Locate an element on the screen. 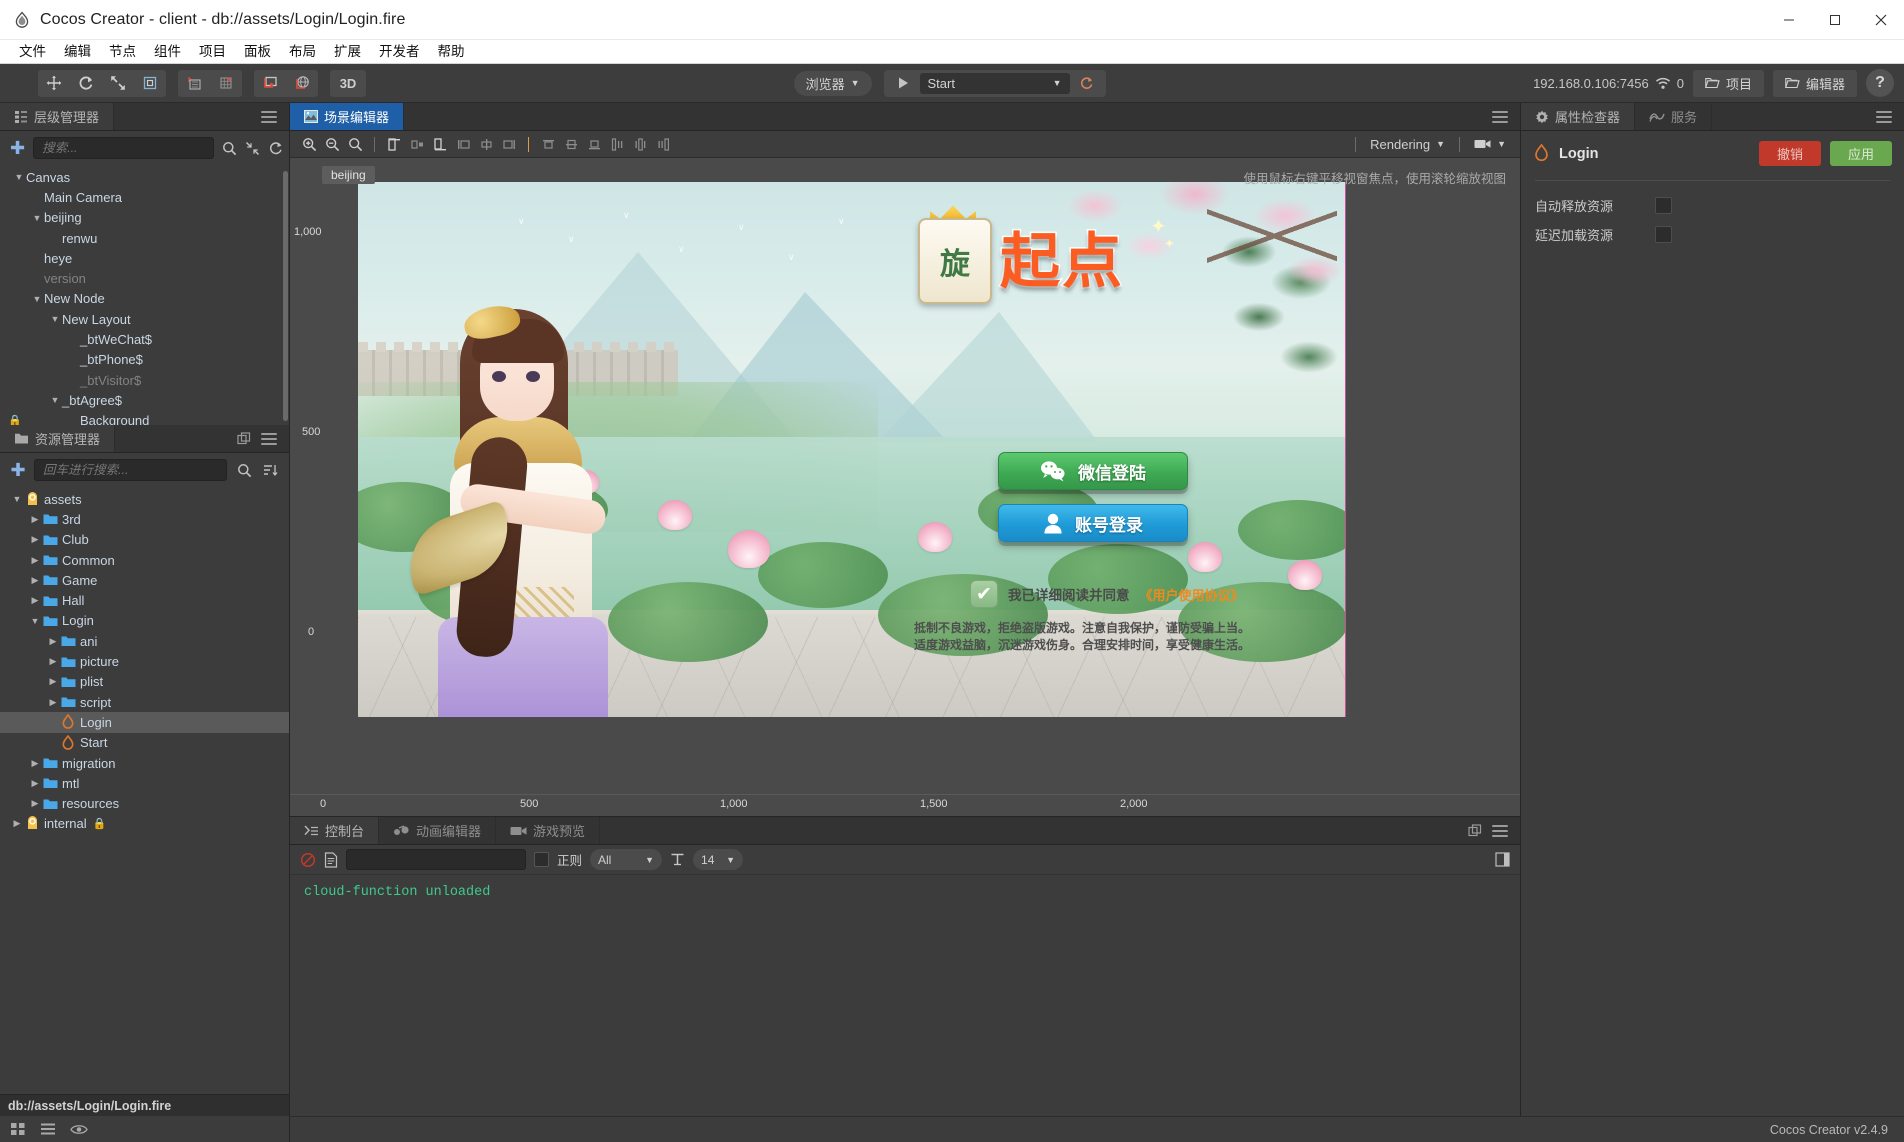 This screenshot has width=1904, height=1142. asset-item-start: Start is located at coordinates (144, 743).